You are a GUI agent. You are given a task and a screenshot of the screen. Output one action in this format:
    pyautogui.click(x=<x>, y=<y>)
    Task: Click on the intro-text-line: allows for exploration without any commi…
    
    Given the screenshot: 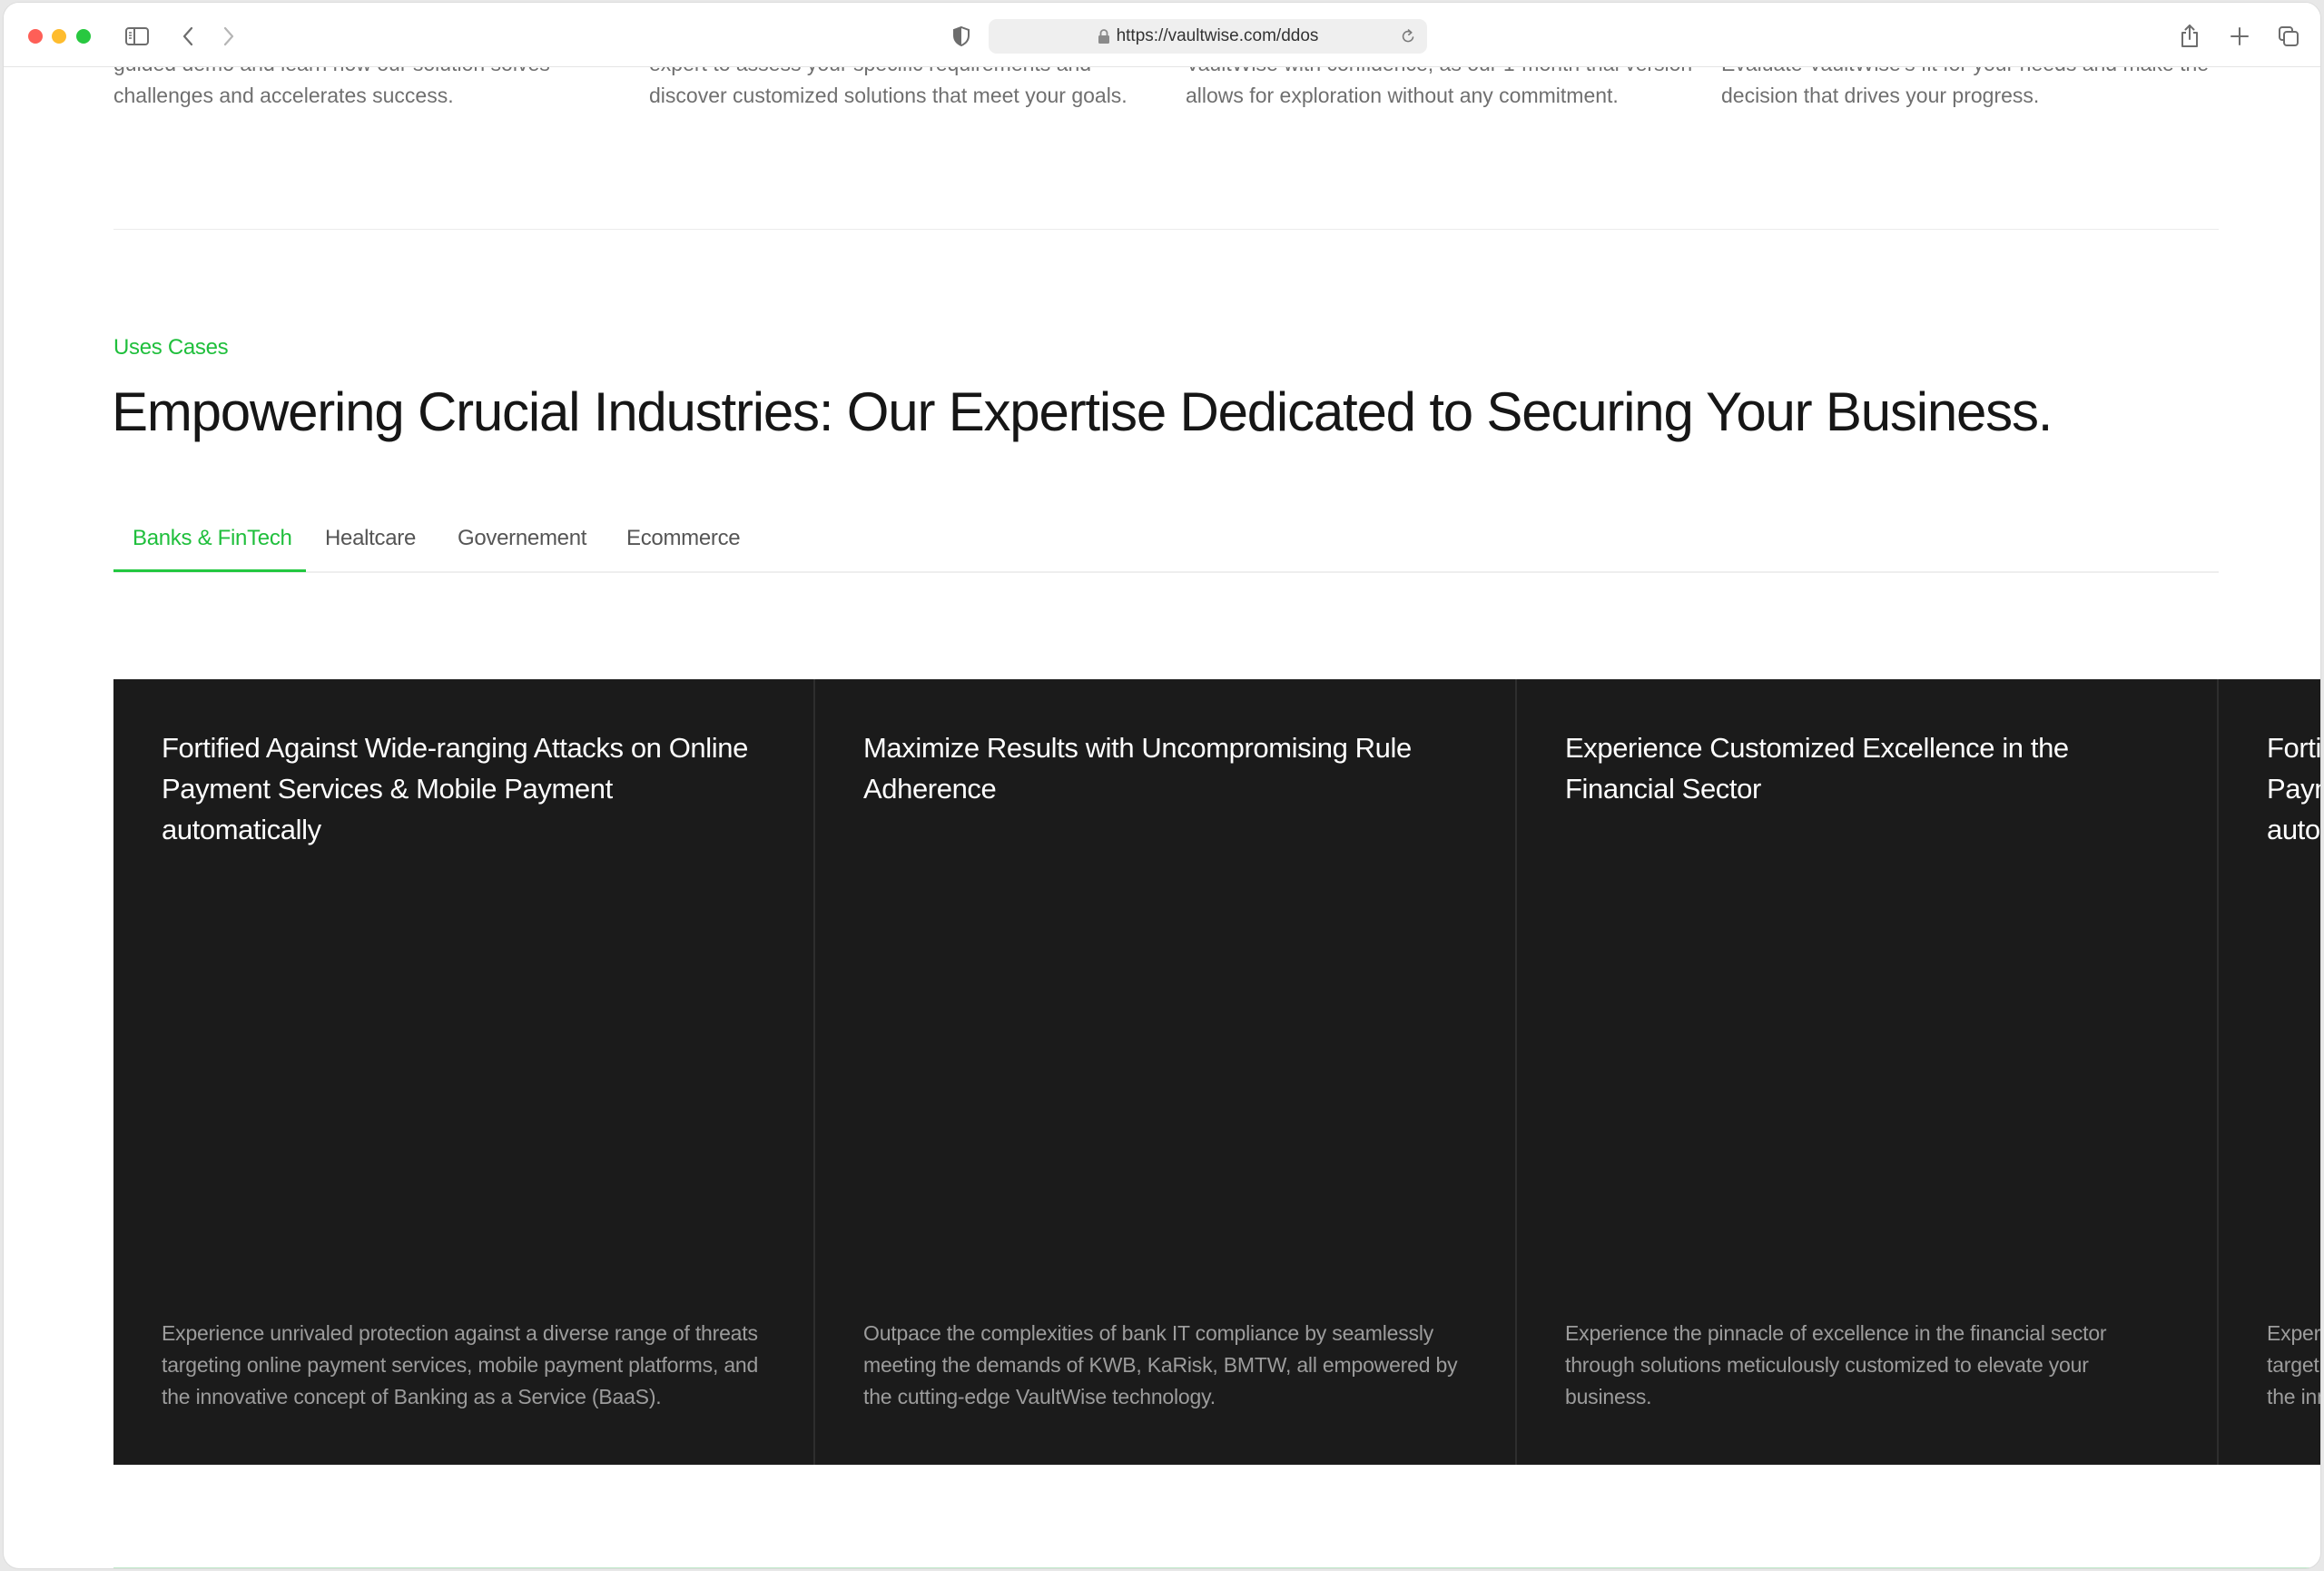 What is the action you would take?
    pyautogui.click(x=1402, y=95)
    